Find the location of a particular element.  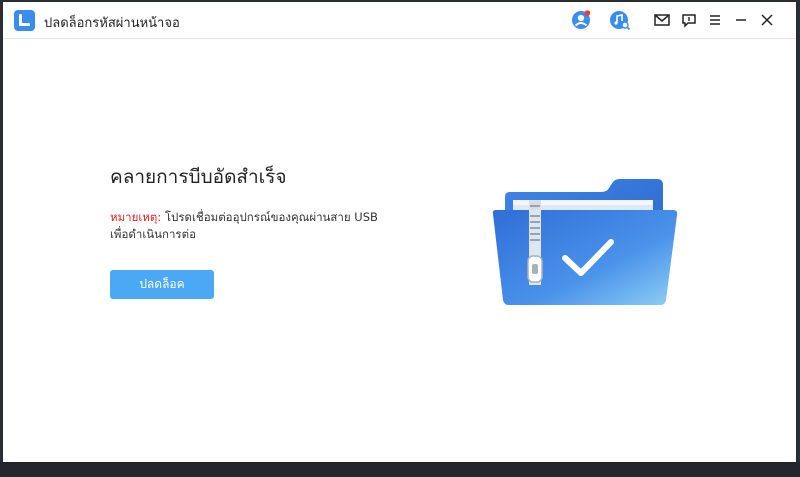

mail-icon is located at coordinates (662, 20).